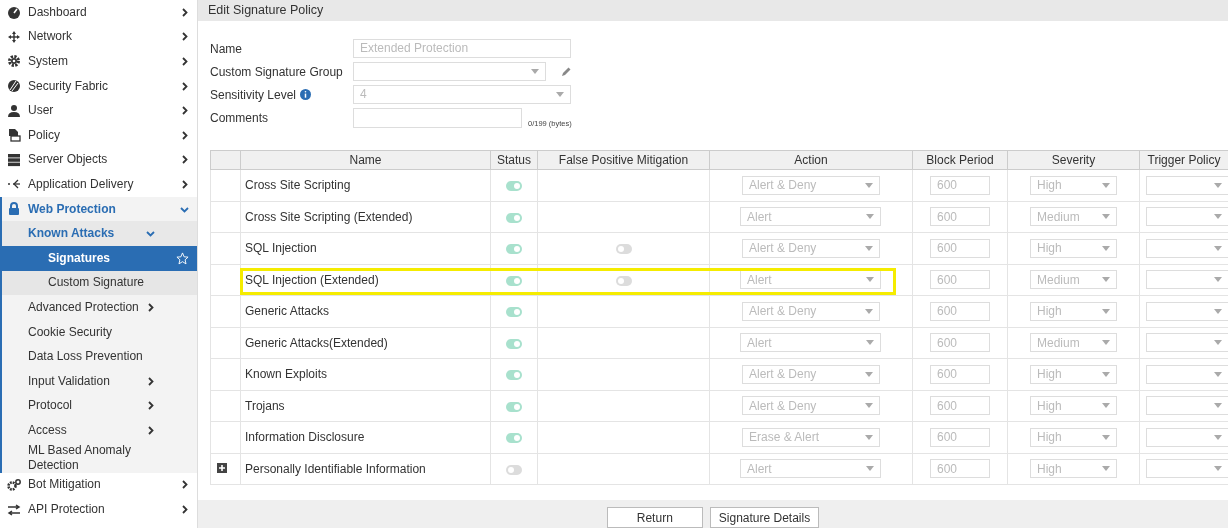 This screenshot has height=528, width=1228. I want to click on sidebar-item: Security Fabric, so click(98, 86).